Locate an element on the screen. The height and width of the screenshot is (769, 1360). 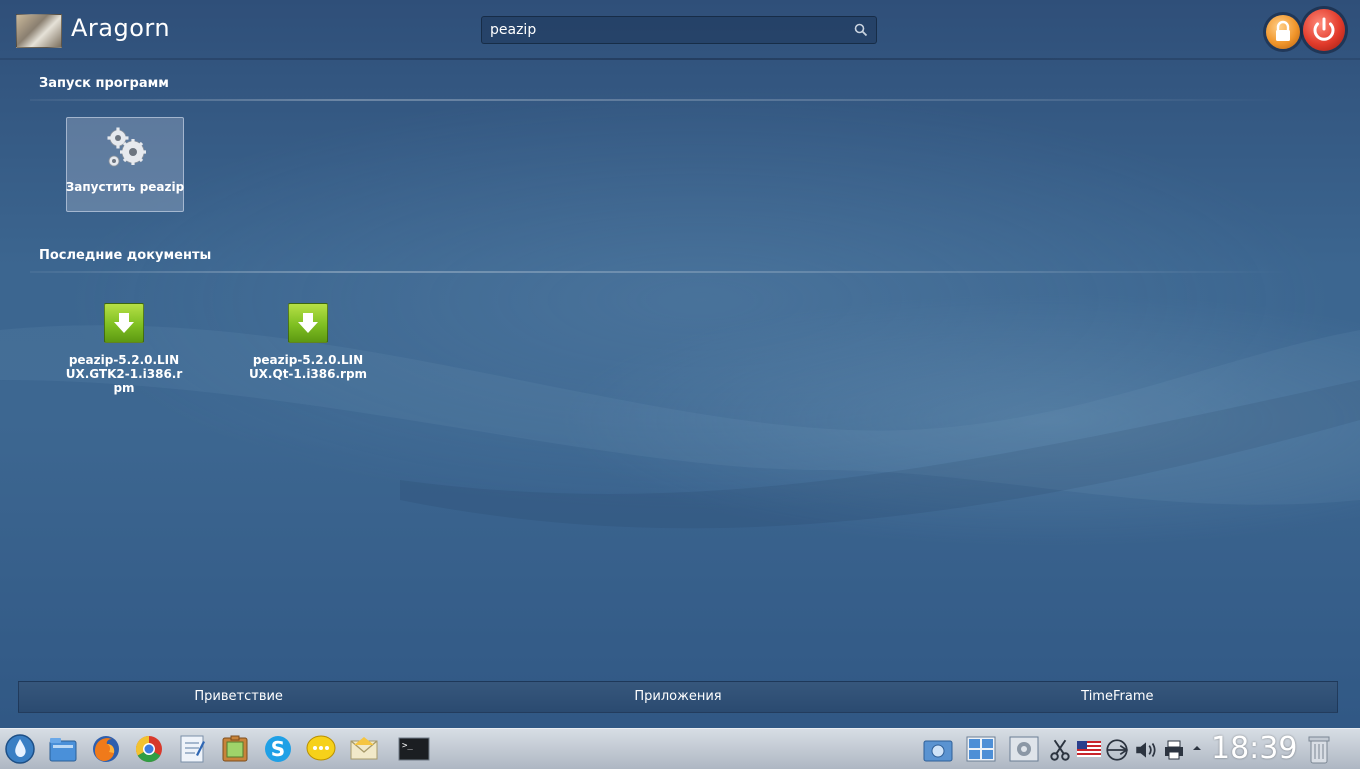
header-divider is located at coordinates (680, 59).